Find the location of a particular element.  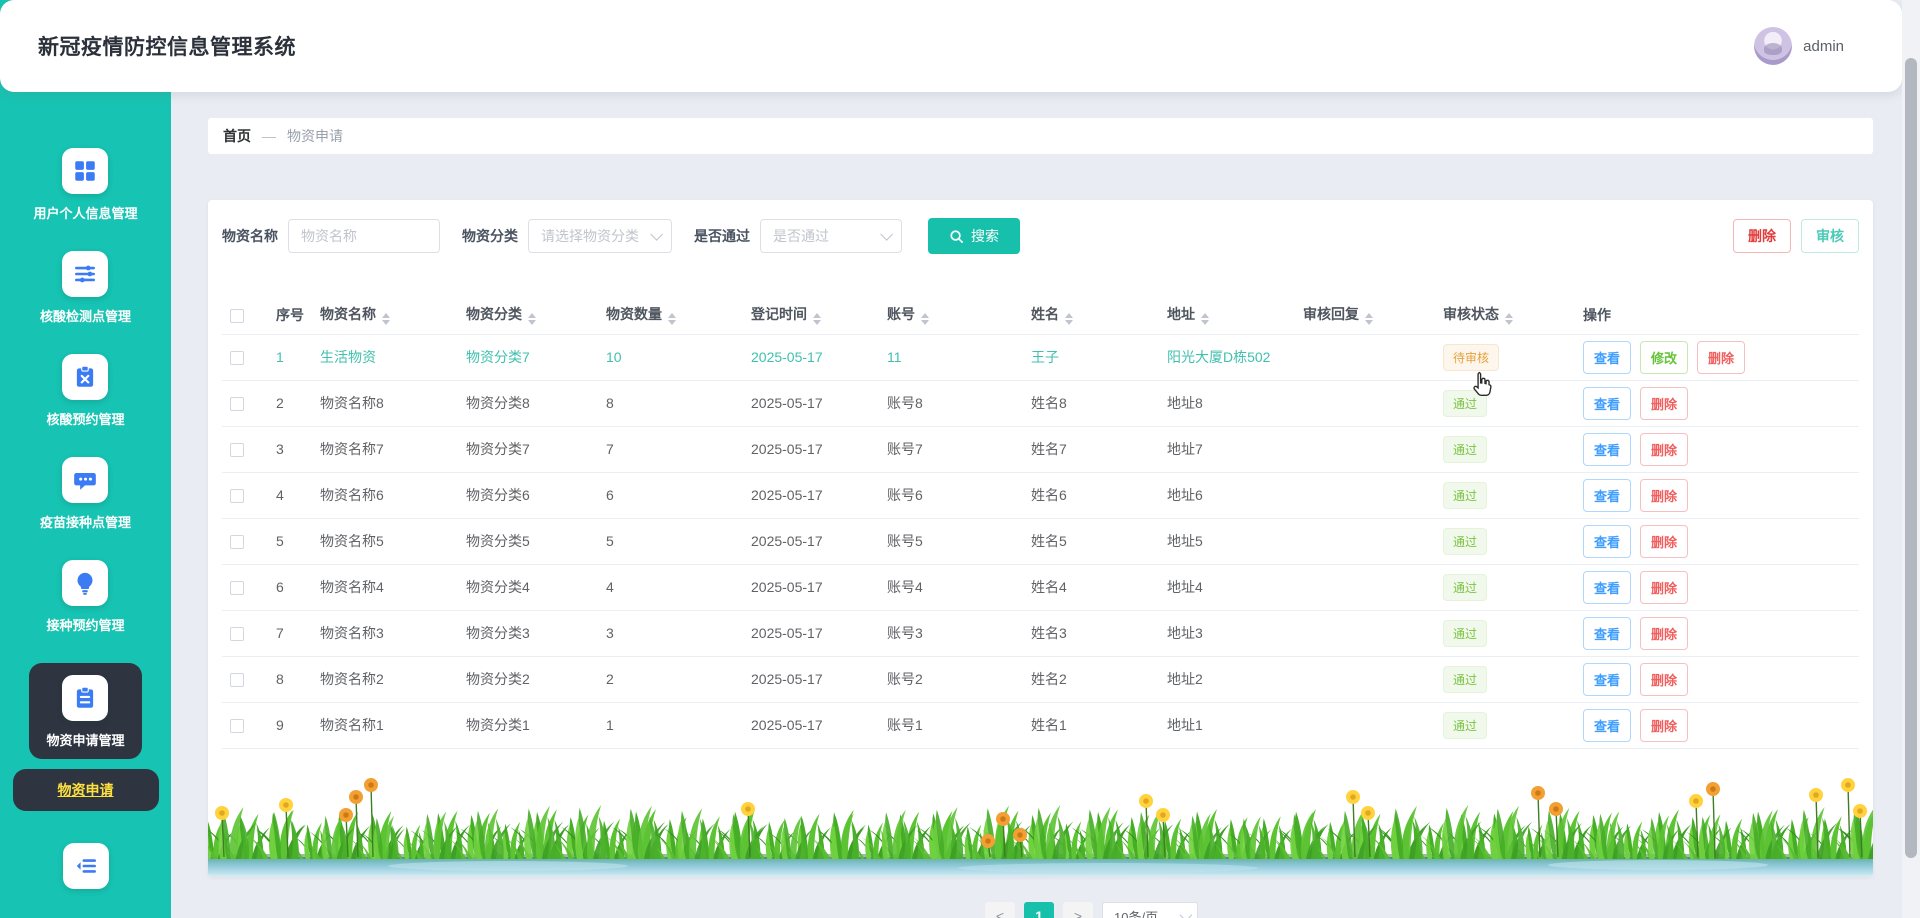

cell-name: 物资名称2 is located at coordinates (385, 679).